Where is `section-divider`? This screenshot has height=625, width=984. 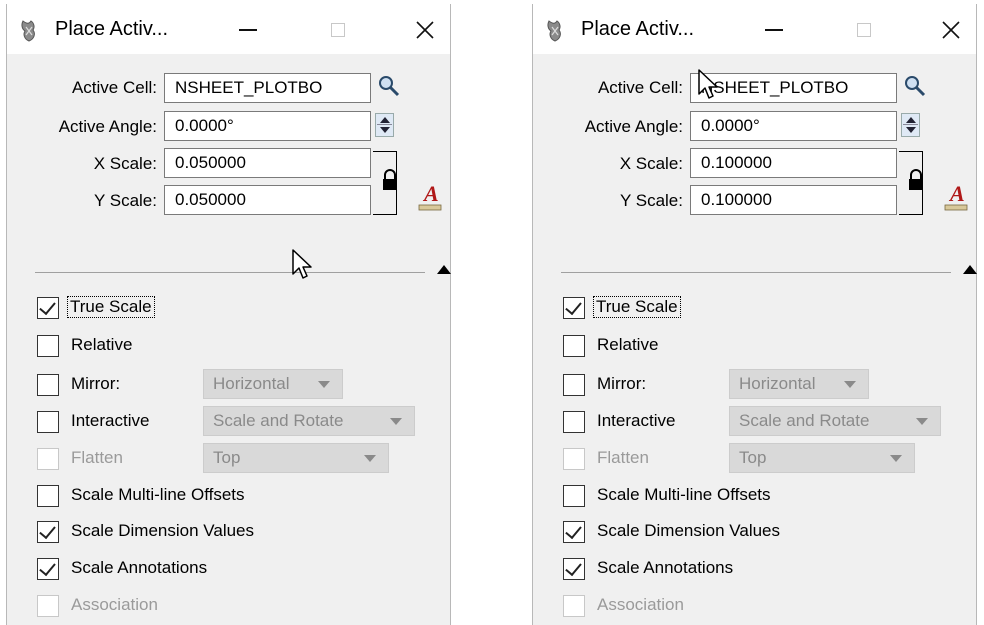
section-divider is located at coordinates (756, 272).